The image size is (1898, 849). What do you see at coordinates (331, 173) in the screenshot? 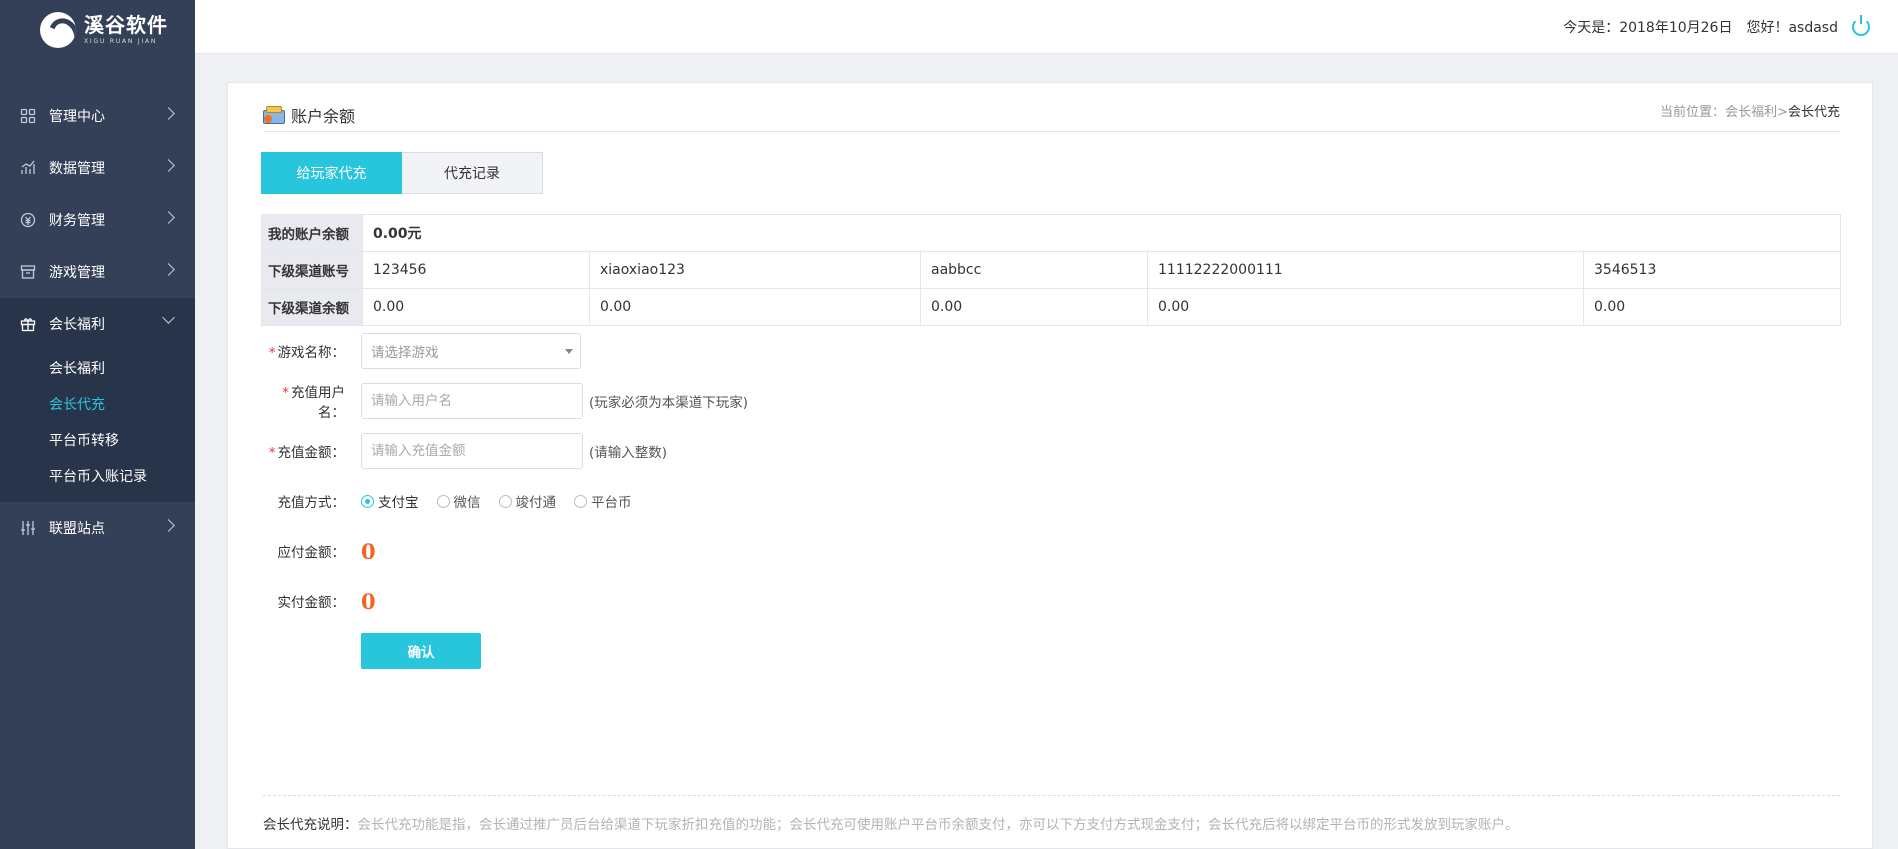
I see `tab-recharge-player: 给玩家代充` at bounding box center [331, 173].